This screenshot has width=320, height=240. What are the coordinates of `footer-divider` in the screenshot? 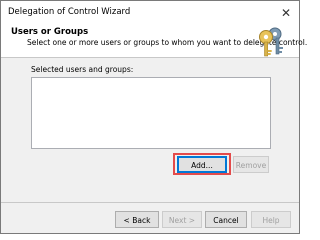 It's located at (150, 202).